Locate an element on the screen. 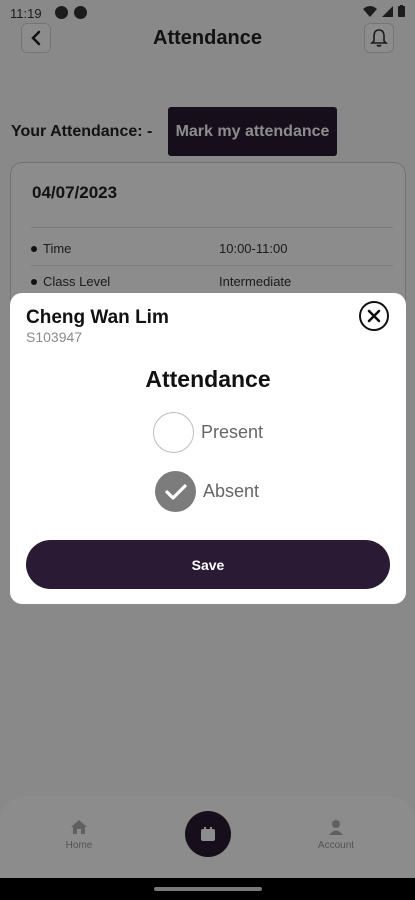 The image size is (415, 900). modal-title: Attendance is located at coordinates (208, 379).